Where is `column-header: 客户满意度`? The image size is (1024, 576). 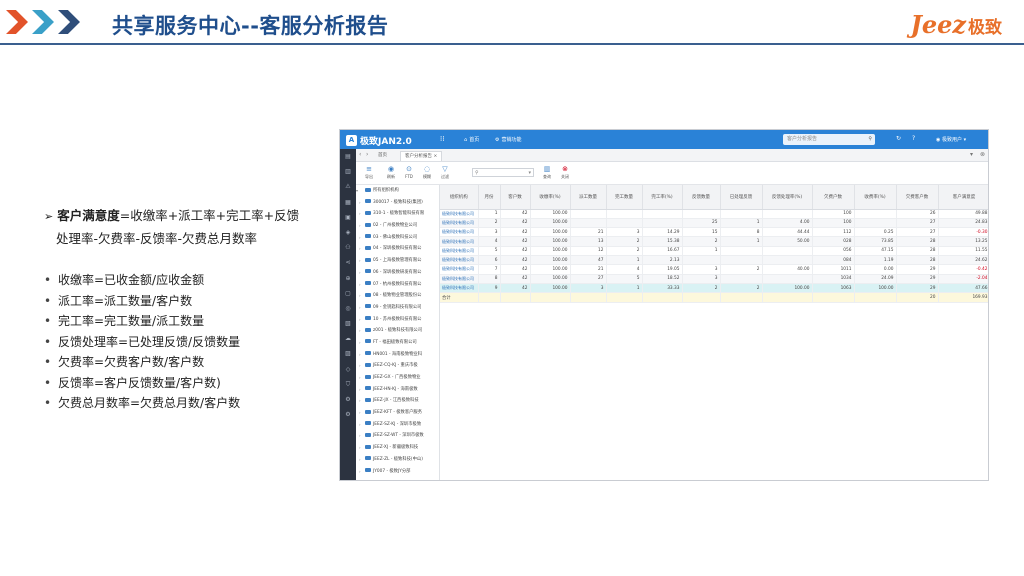 column-header: 客户满意度 is located at coordinates (963, 197).